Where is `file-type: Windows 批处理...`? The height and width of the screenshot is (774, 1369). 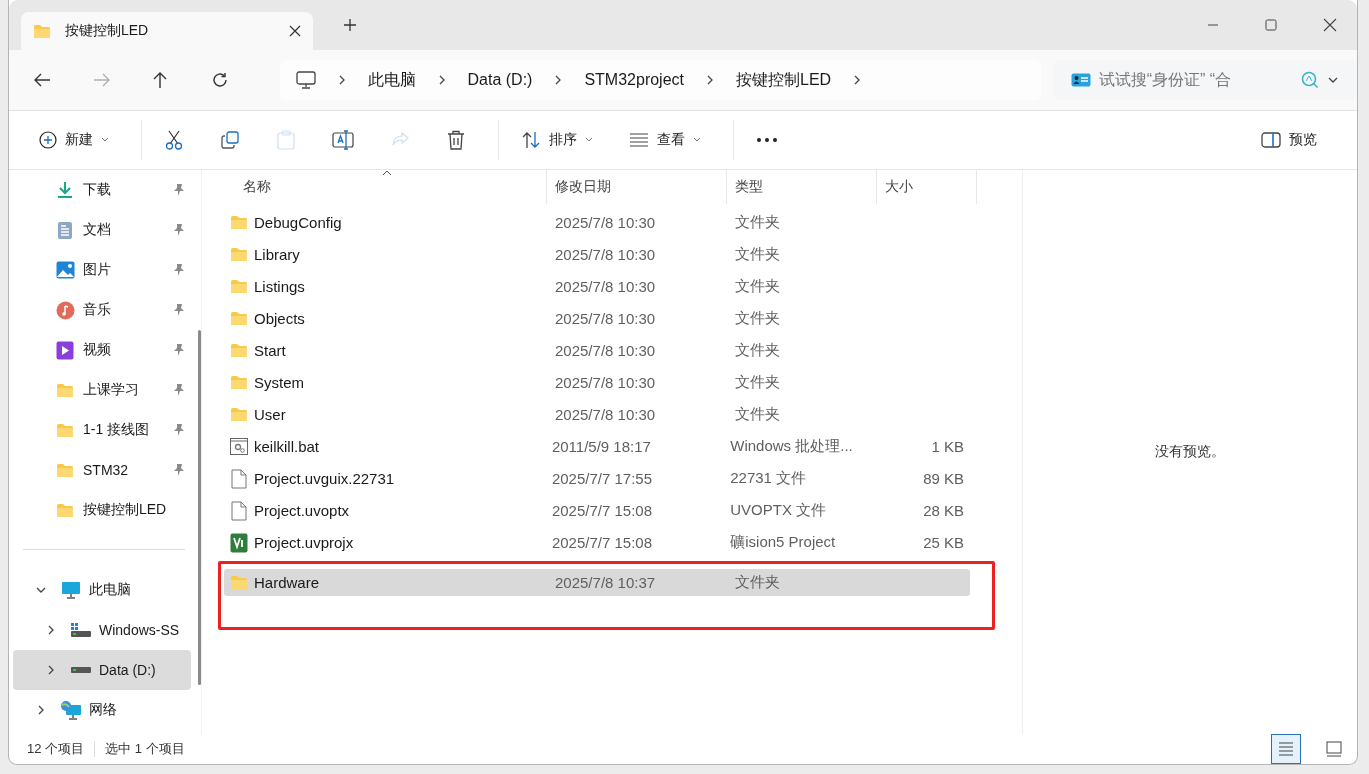 file-type: Windows 批处理... is located at coordinates (791, 446).